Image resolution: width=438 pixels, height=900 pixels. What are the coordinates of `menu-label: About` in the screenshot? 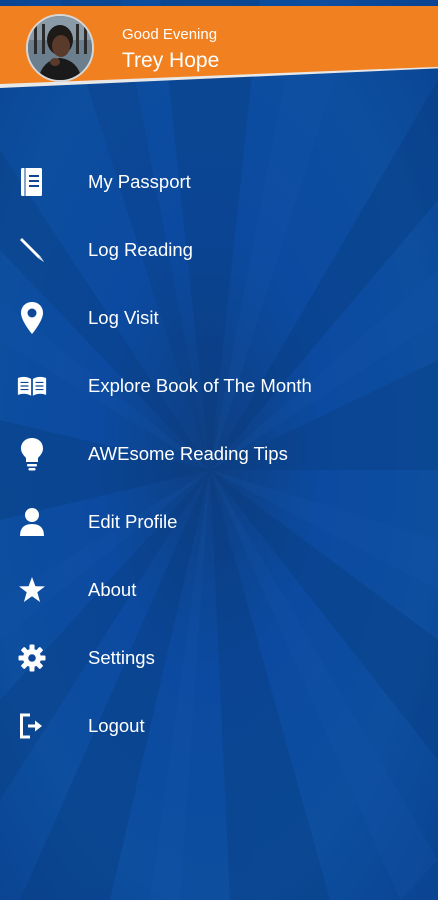 It's located at (112, 589).